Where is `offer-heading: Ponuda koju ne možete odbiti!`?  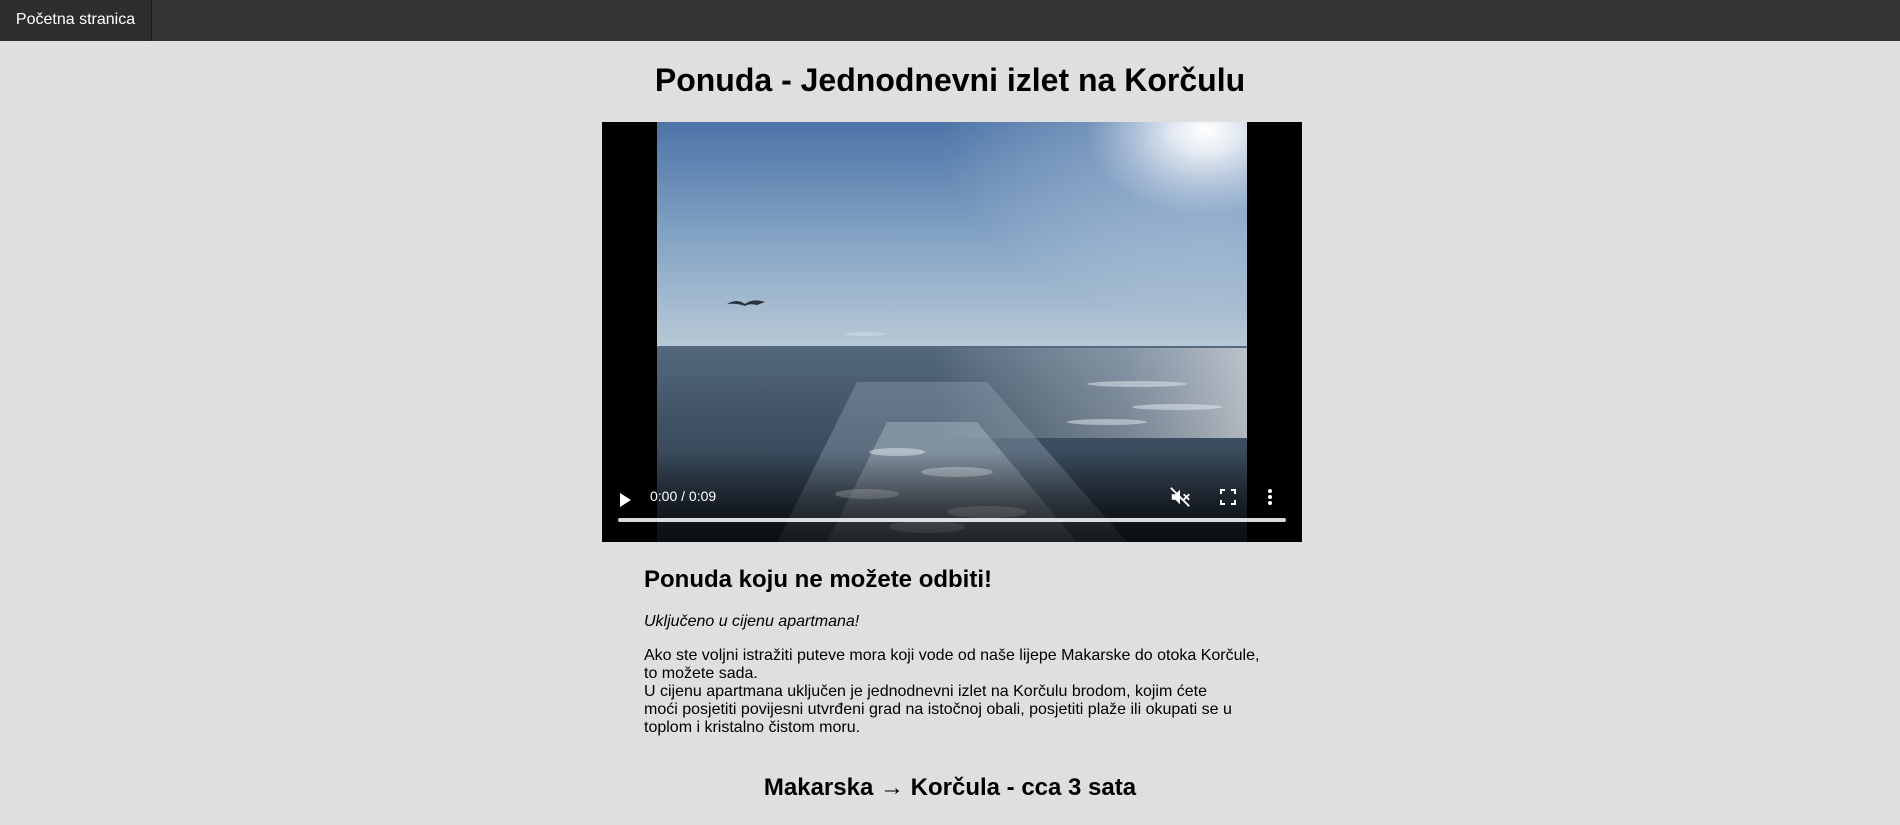 offer-heading: Ponuda koju ne možete odbiti! is located at coordinates (818, 579).